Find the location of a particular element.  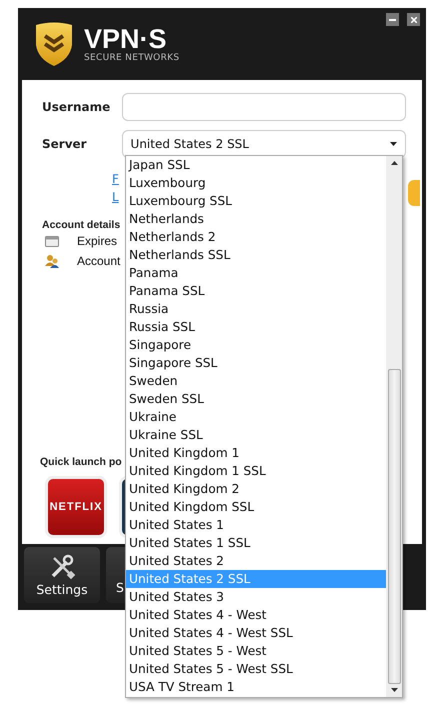

dropdown-option: United States 1 SSL is located at coordinates (256, 543).